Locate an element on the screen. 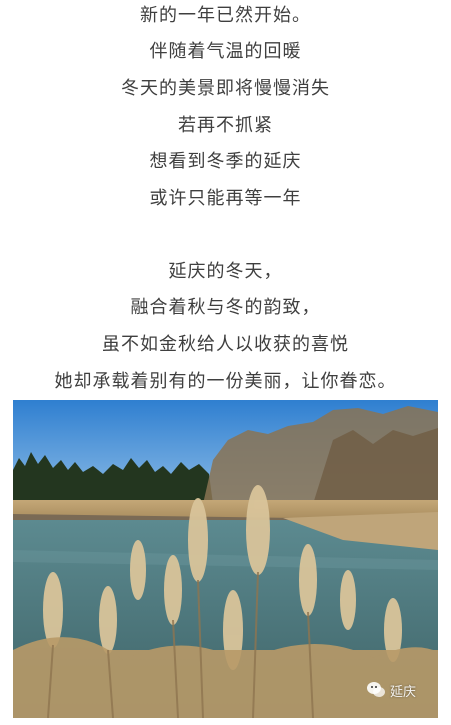 Image resolution: width=451 pixels, height=725 pixels. poem-line: 若再不抓紧 is located at coordinates (225, 125).